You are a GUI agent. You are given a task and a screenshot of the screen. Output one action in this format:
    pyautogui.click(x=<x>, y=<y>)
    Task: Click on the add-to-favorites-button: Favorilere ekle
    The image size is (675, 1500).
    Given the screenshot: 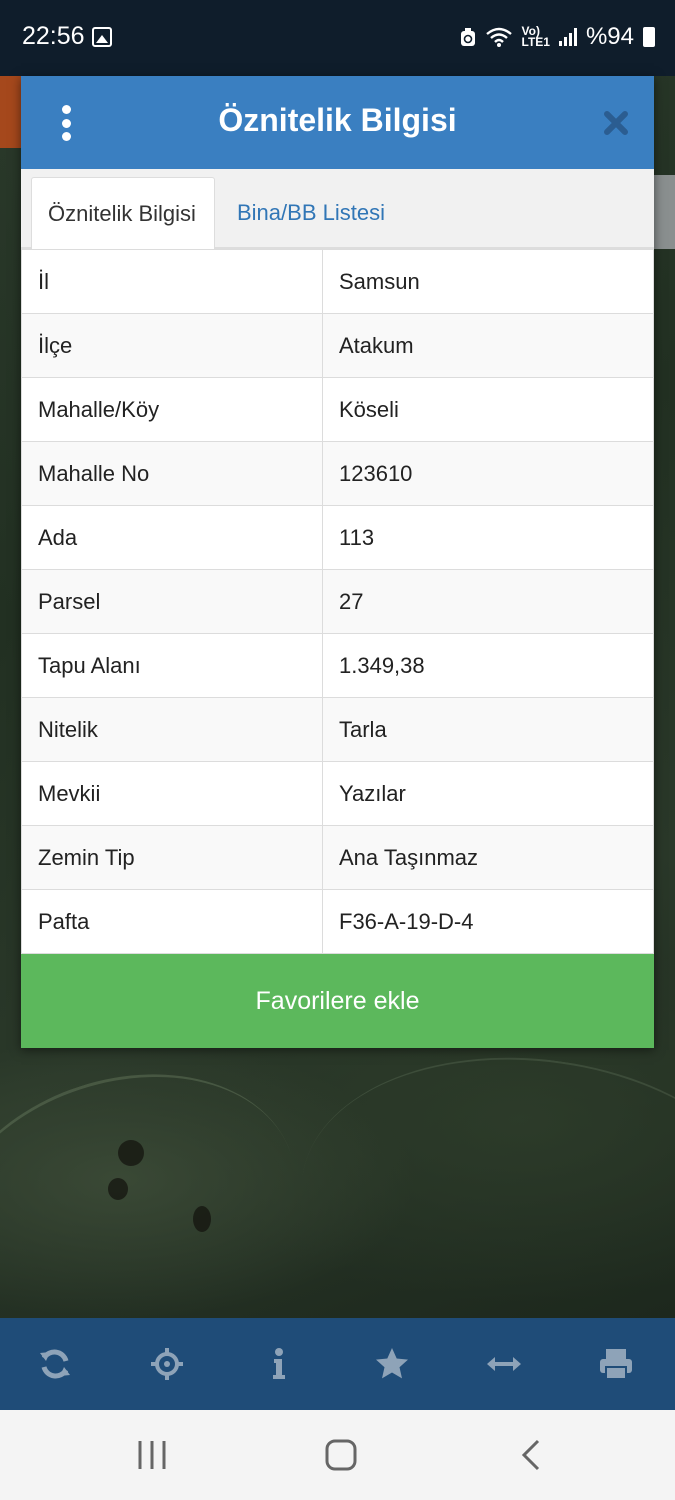 What is the action you would take?
    pyautogui.click(x=337, y=1001)
    